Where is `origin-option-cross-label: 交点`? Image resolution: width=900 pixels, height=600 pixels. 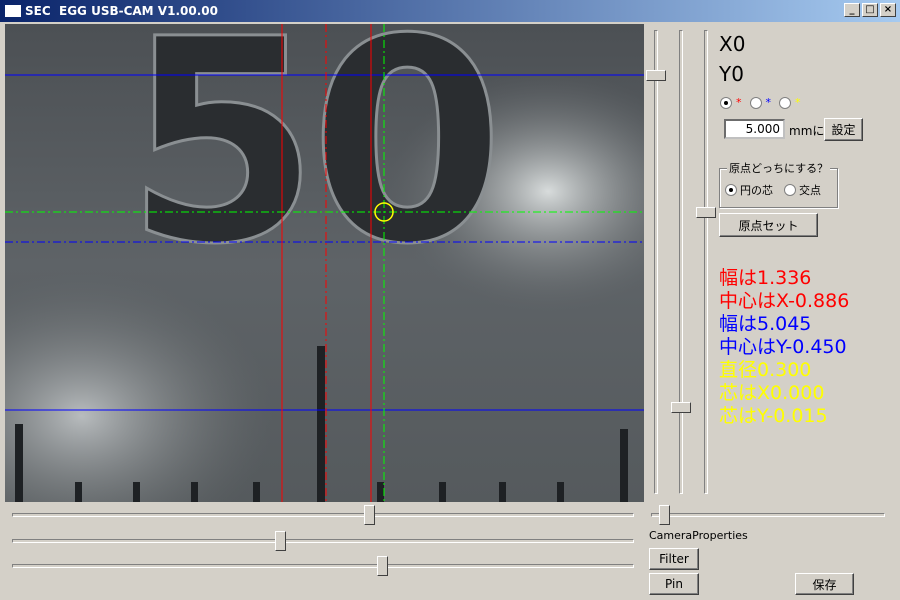
origin-option-cross-label: 交点 is located at coordinates (810, 190).